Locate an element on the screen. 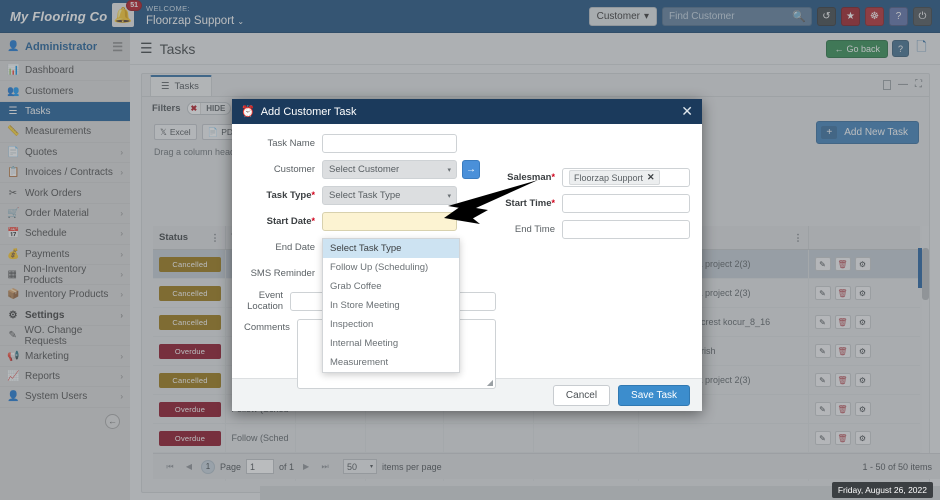 The width and height of the screenshot is (940, 500). task-type-label: Task Type* is located at coordinates (283, 195).